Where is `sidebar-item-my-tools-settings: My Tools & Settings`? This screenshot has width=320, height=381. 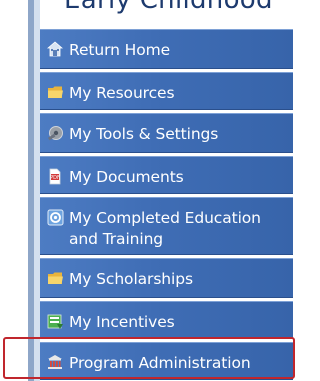 sidebar-item-my-tools-settings: My Tools & Settings is located at coordinates (166, 133).